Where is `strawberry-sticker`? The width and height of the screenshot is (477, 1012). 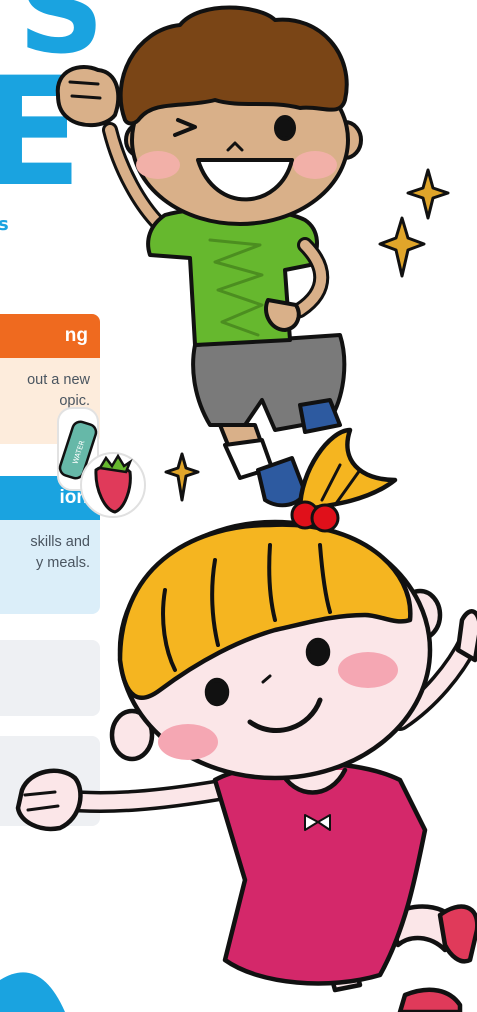
strawberry-sticker is located at coordinates (113, 485).